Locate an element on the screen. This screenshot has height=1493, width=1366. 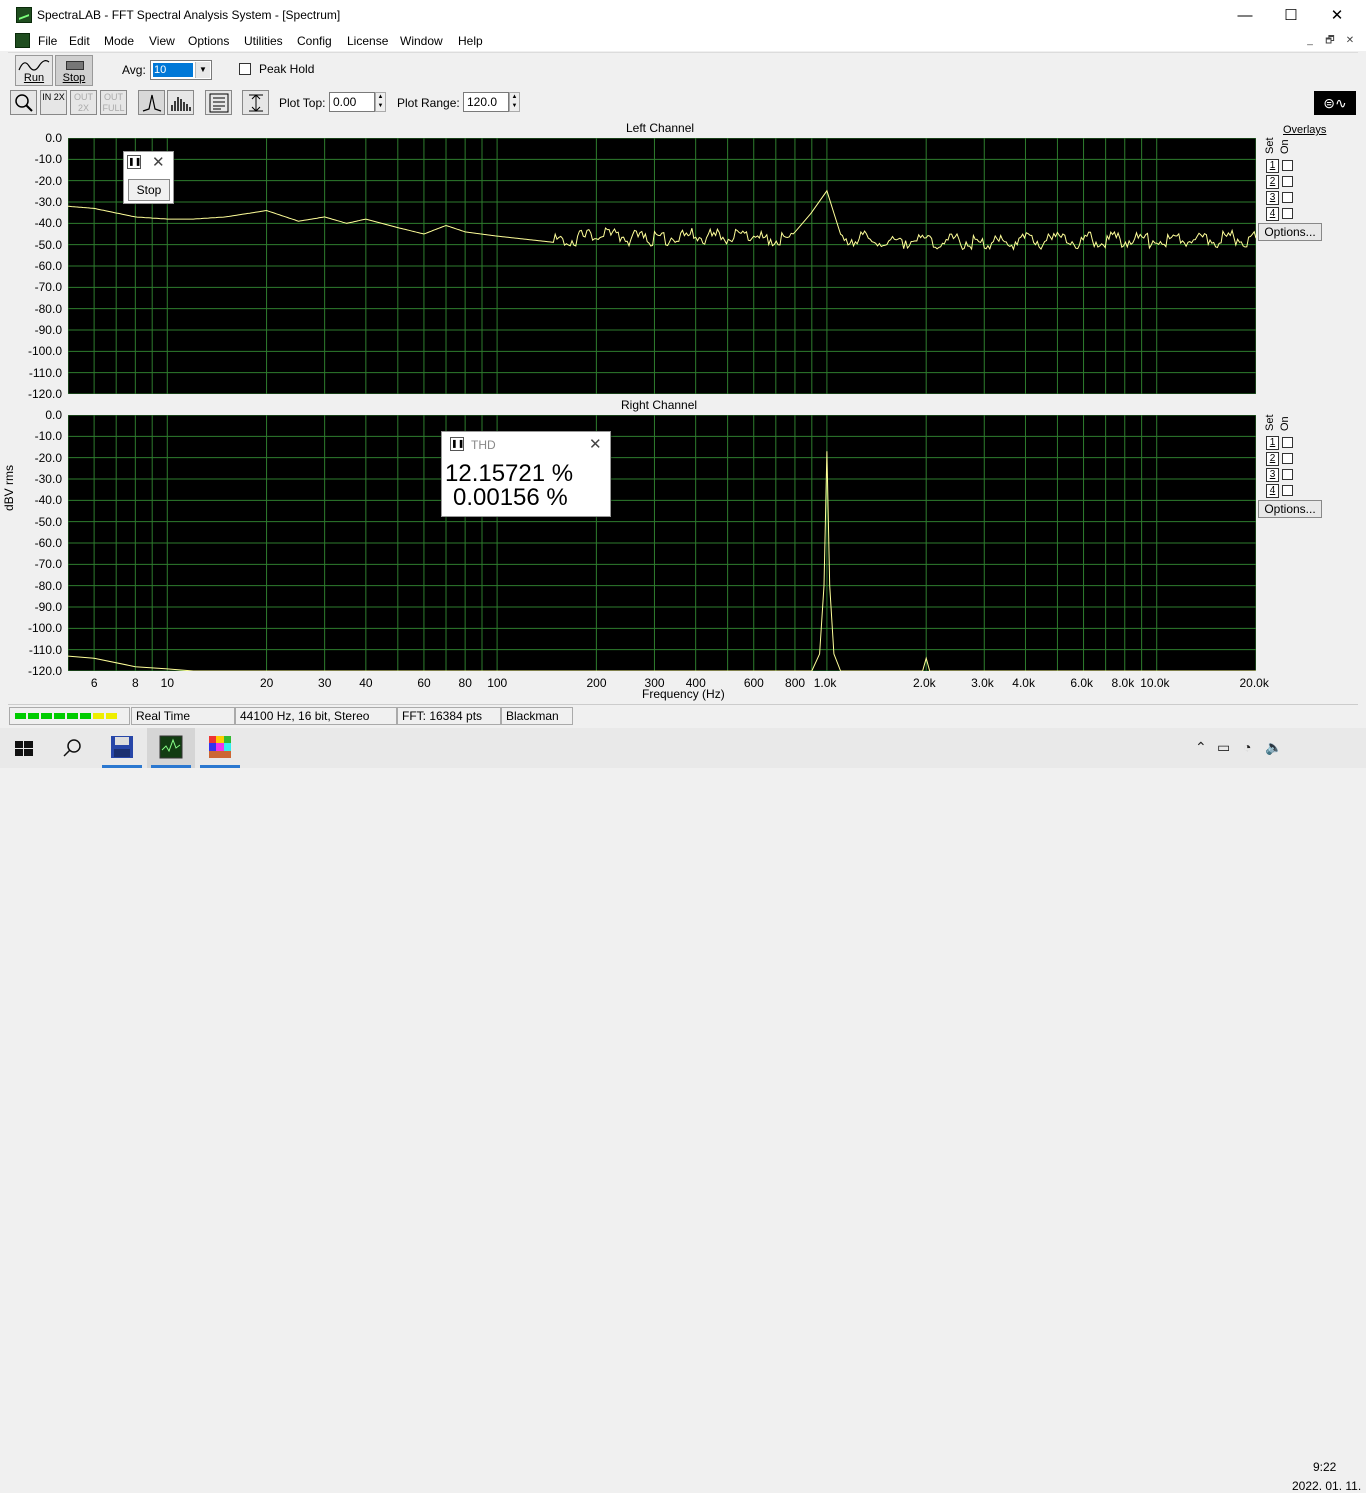
battery-icon: ▭ is located at coordinates (1223, 747).